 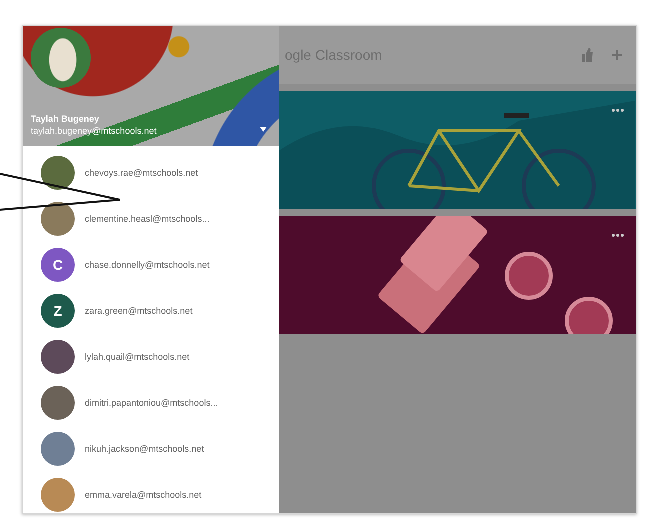 I want to click on account-item: C chase.donnelly@mtschools.net, so click(x=151, y=265).